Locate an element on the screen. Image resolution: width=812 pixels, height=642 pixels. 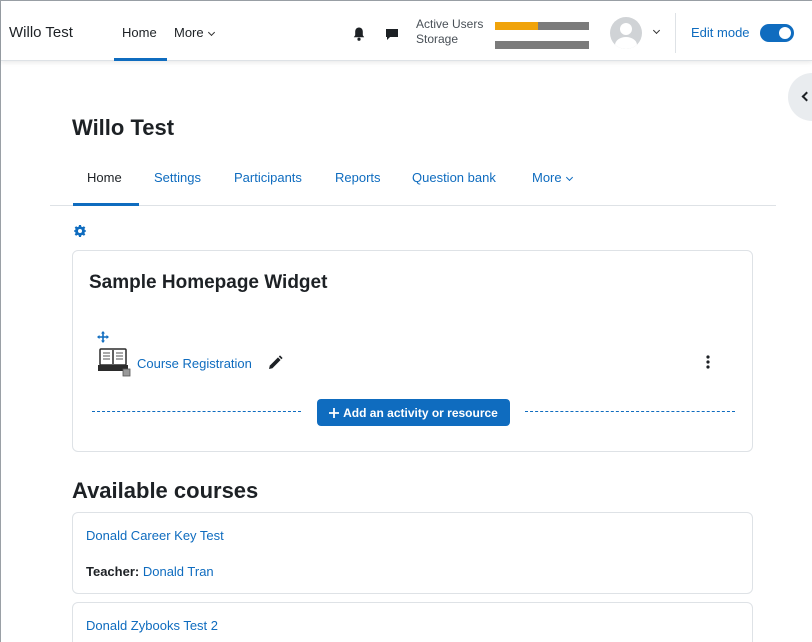
active-users-meter is located at coordinates (542, 26).